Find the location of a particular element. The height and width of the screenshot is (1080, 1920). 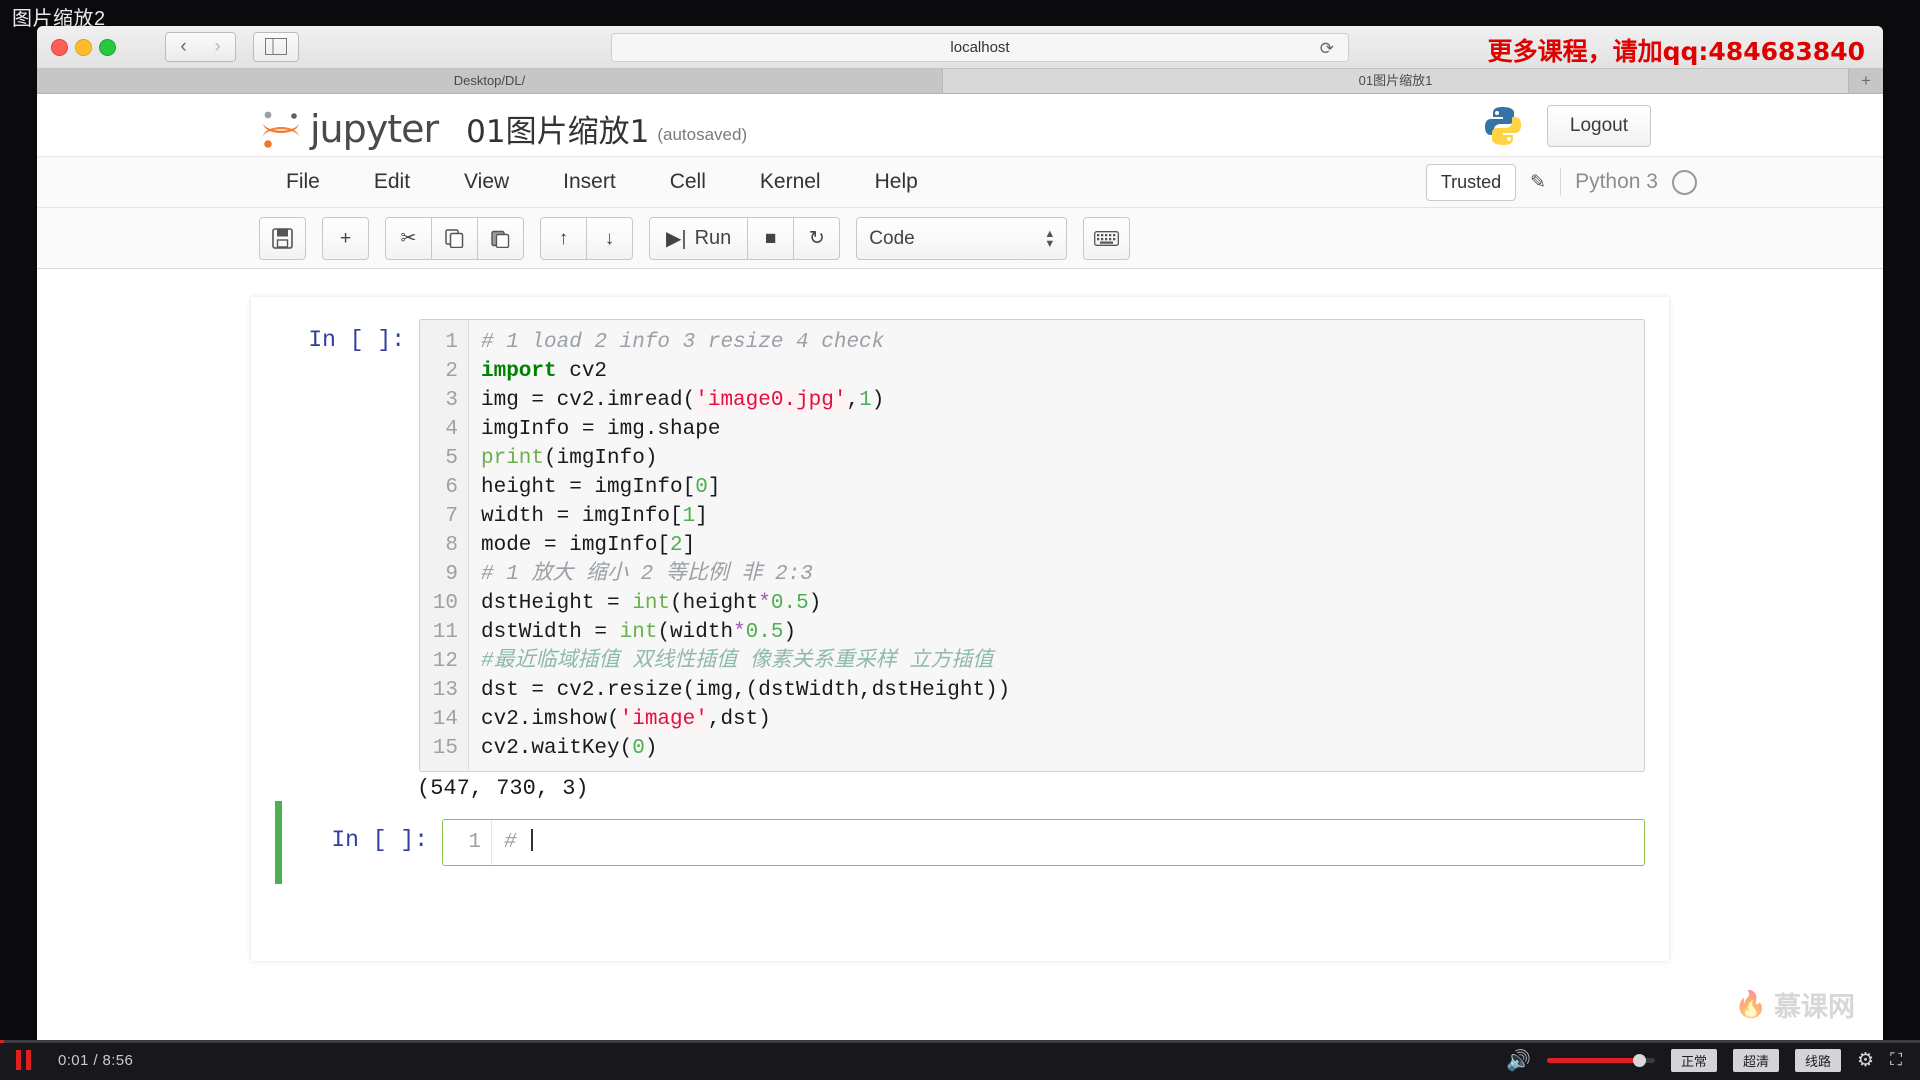

toolbar-group-keyboard is located at coordinates (1107, 238).